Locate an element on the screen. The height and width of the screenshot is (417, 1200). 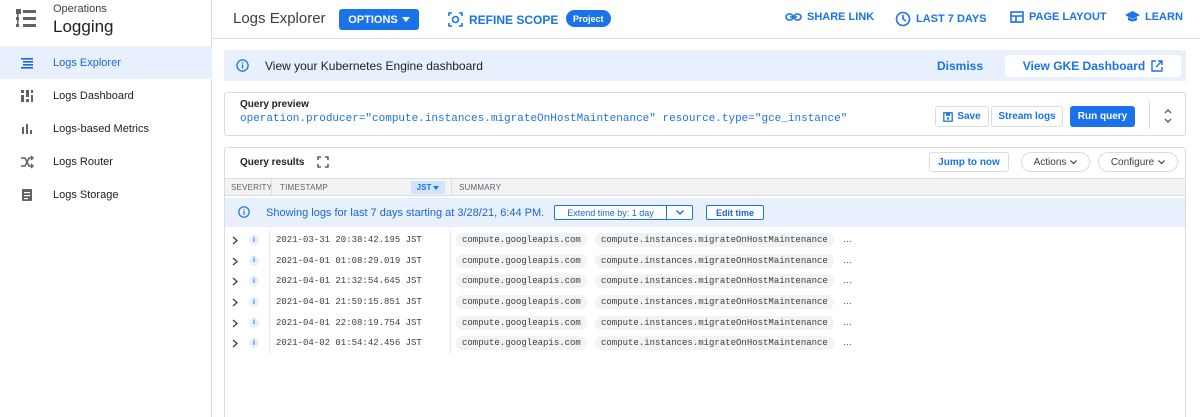
share-link-button: SHARE LINK is located at coordinates (829, 17).